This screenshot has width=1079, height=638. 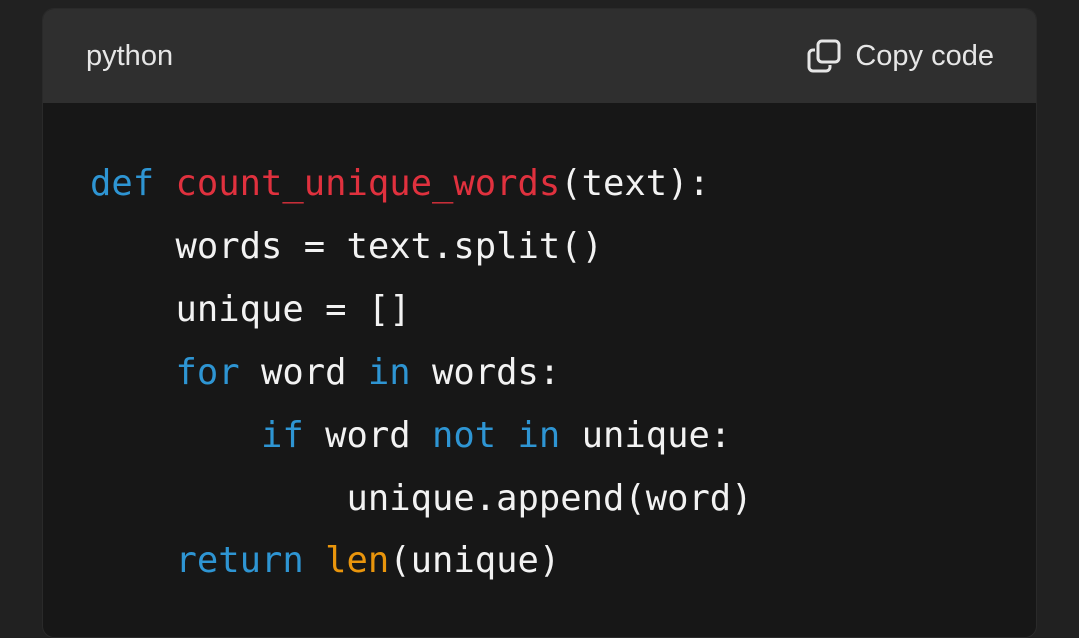 I want to click on code-line: def count_unique_words(text):, so click(x=421, y=184).